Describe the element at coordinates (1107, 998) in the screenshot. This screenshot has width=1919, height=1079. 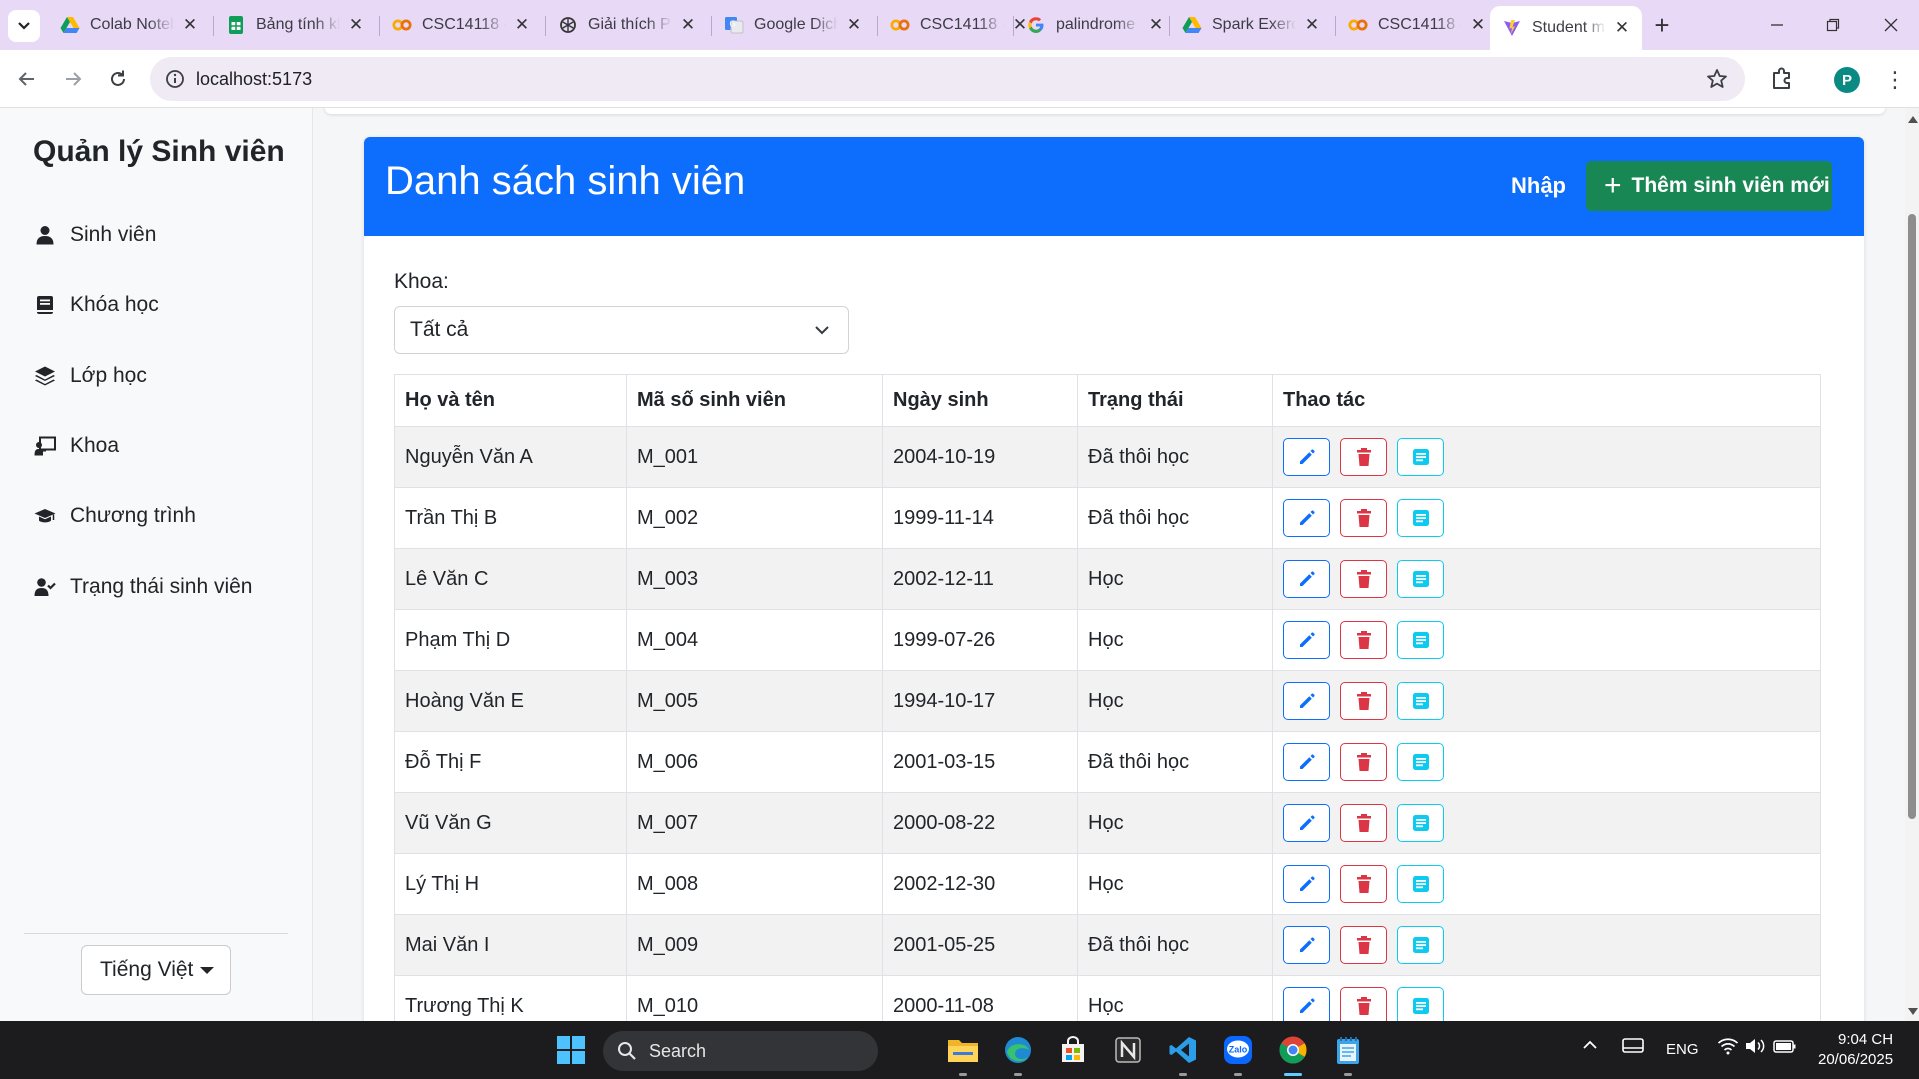
I see `table-row: Trương Thị K M_010 2000-11-08 Học` at that location.